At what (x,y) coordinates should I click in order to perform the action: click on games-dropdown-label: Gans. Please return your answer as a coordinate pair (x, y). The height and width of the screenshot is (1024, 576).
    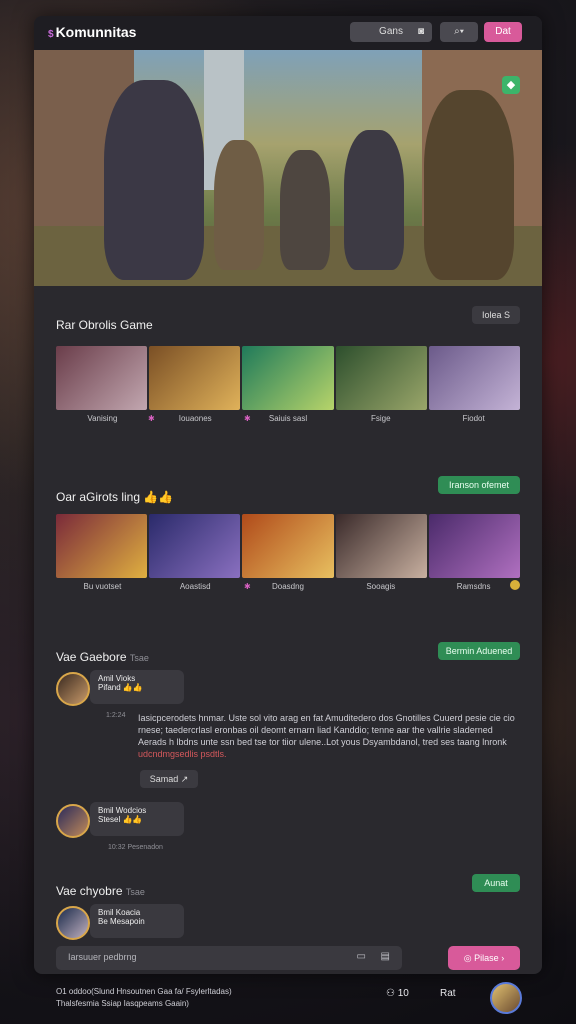
    Looking at the image, I should click on (391, 31).